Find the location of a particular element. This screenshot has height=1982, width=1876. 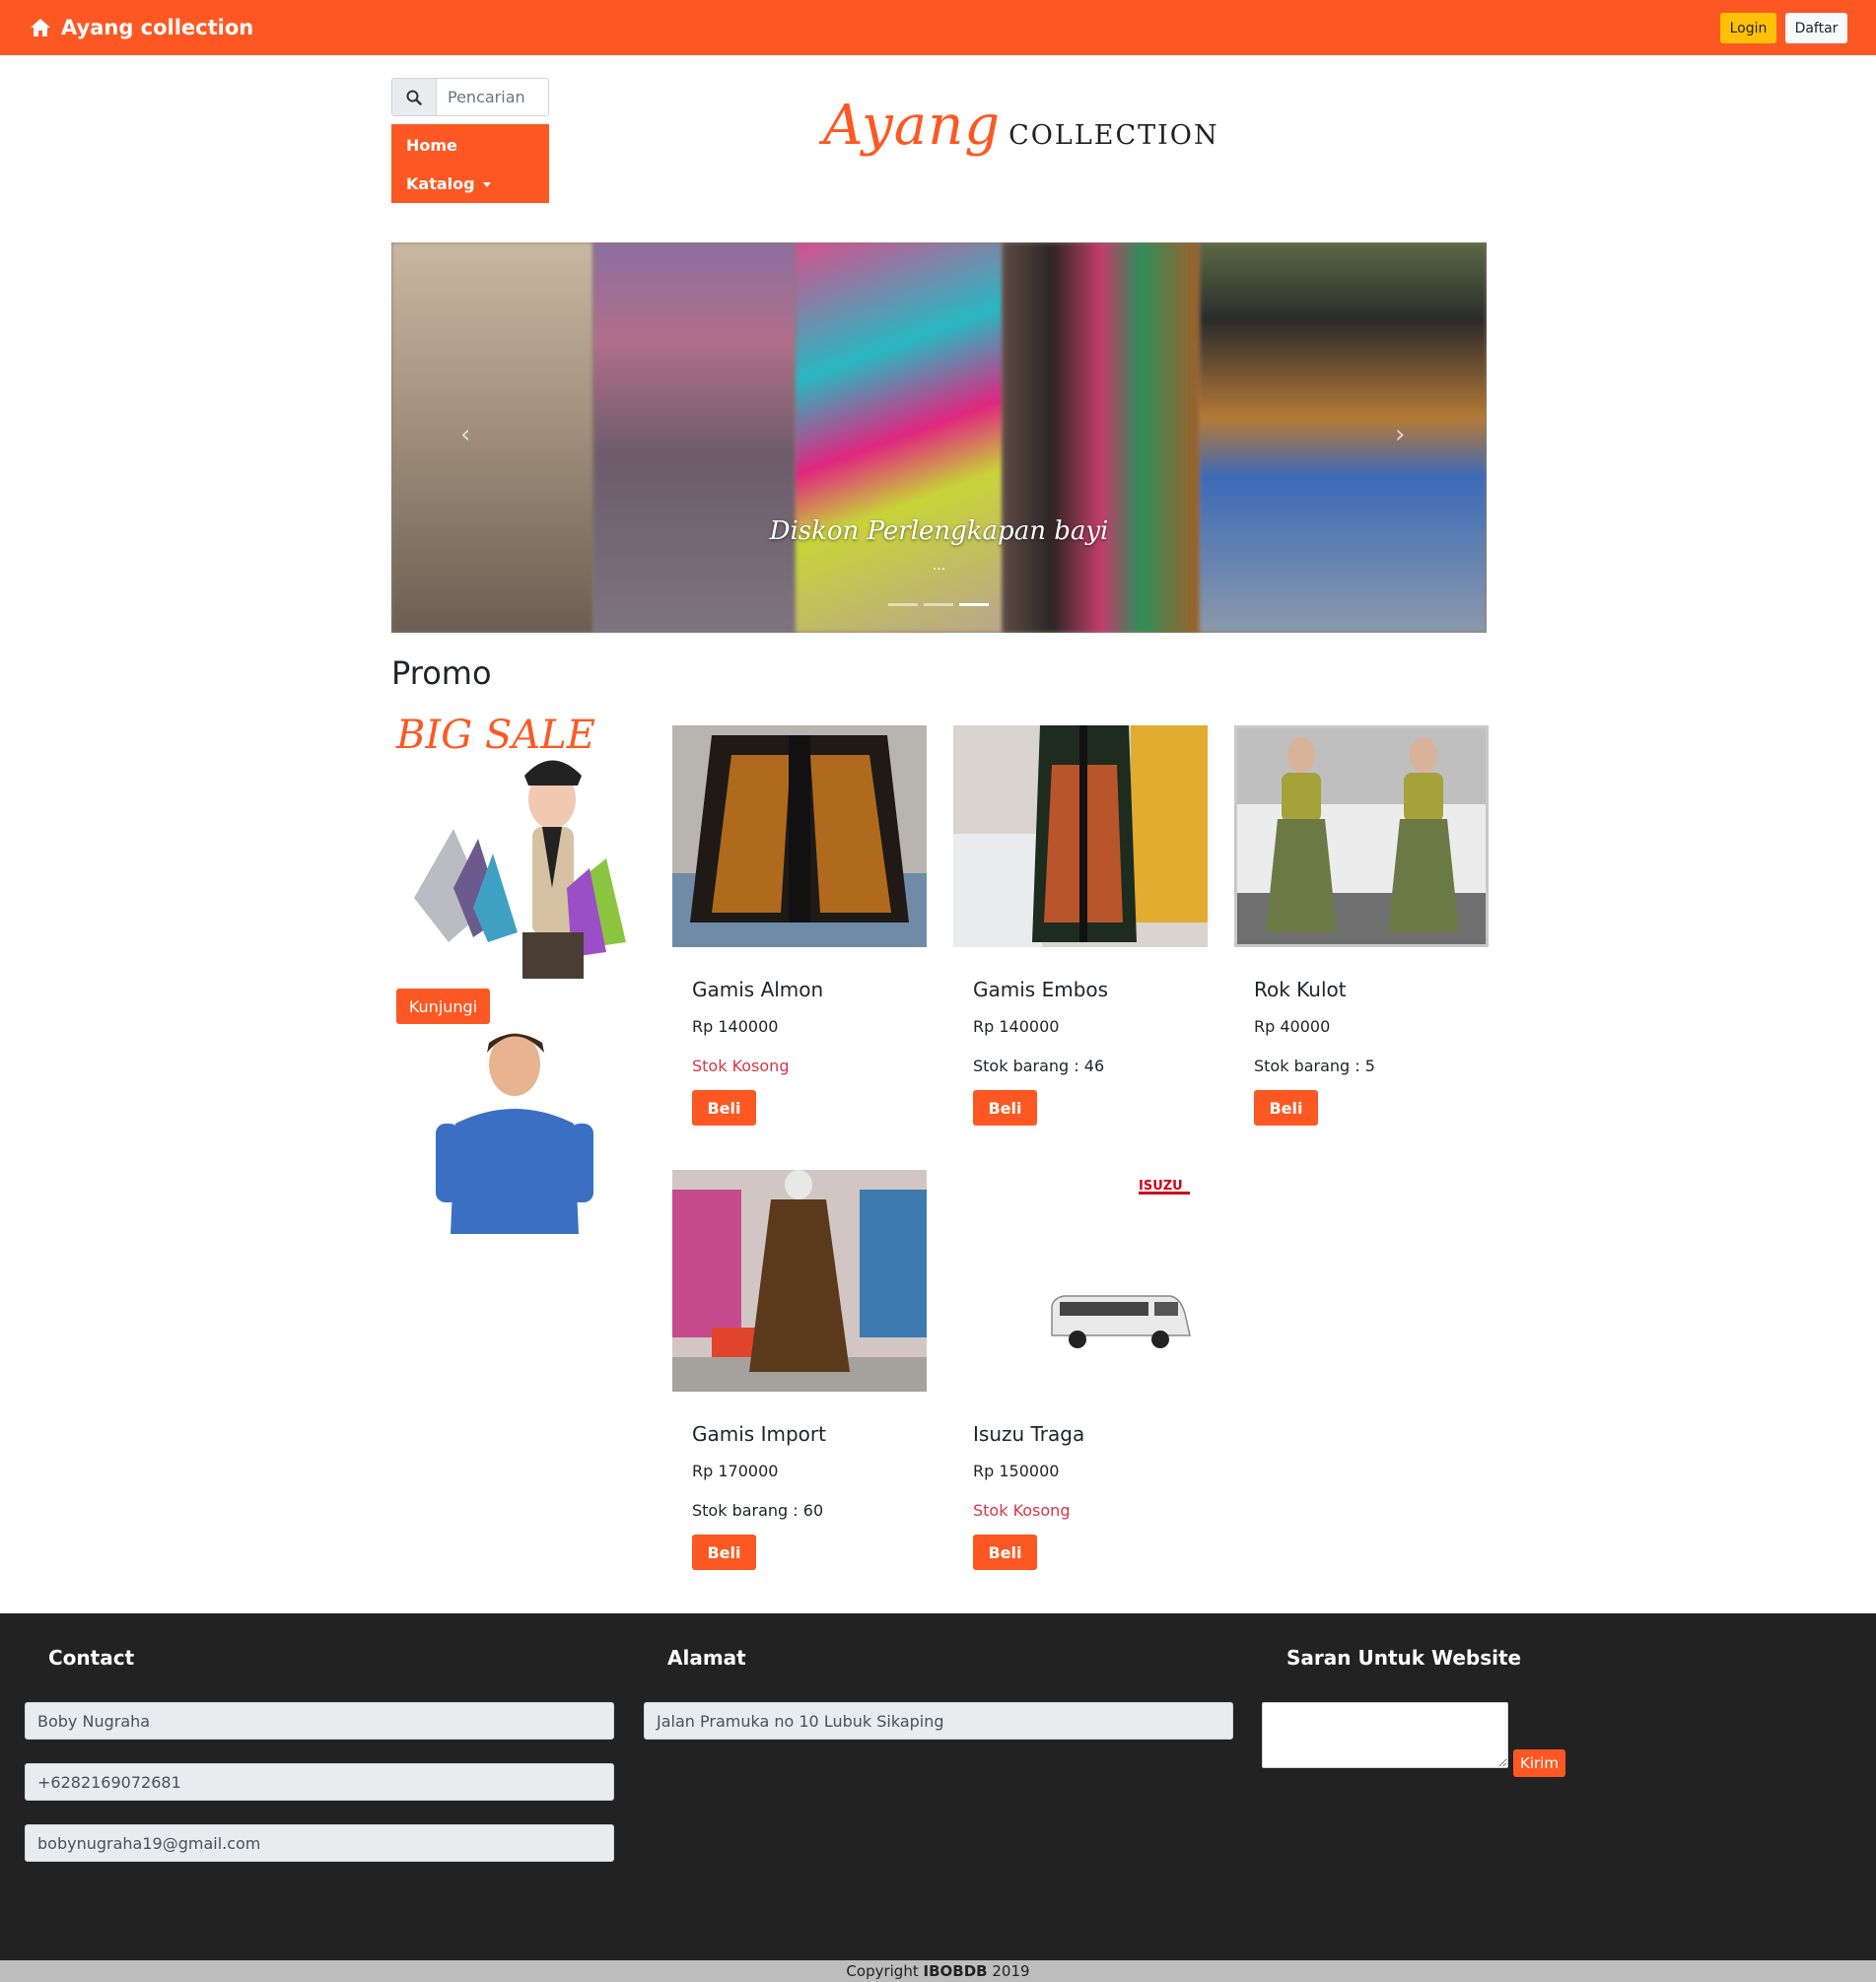

carousel-caption: Diskon Perlengkapan bayi is located at coordinates (939, 531).